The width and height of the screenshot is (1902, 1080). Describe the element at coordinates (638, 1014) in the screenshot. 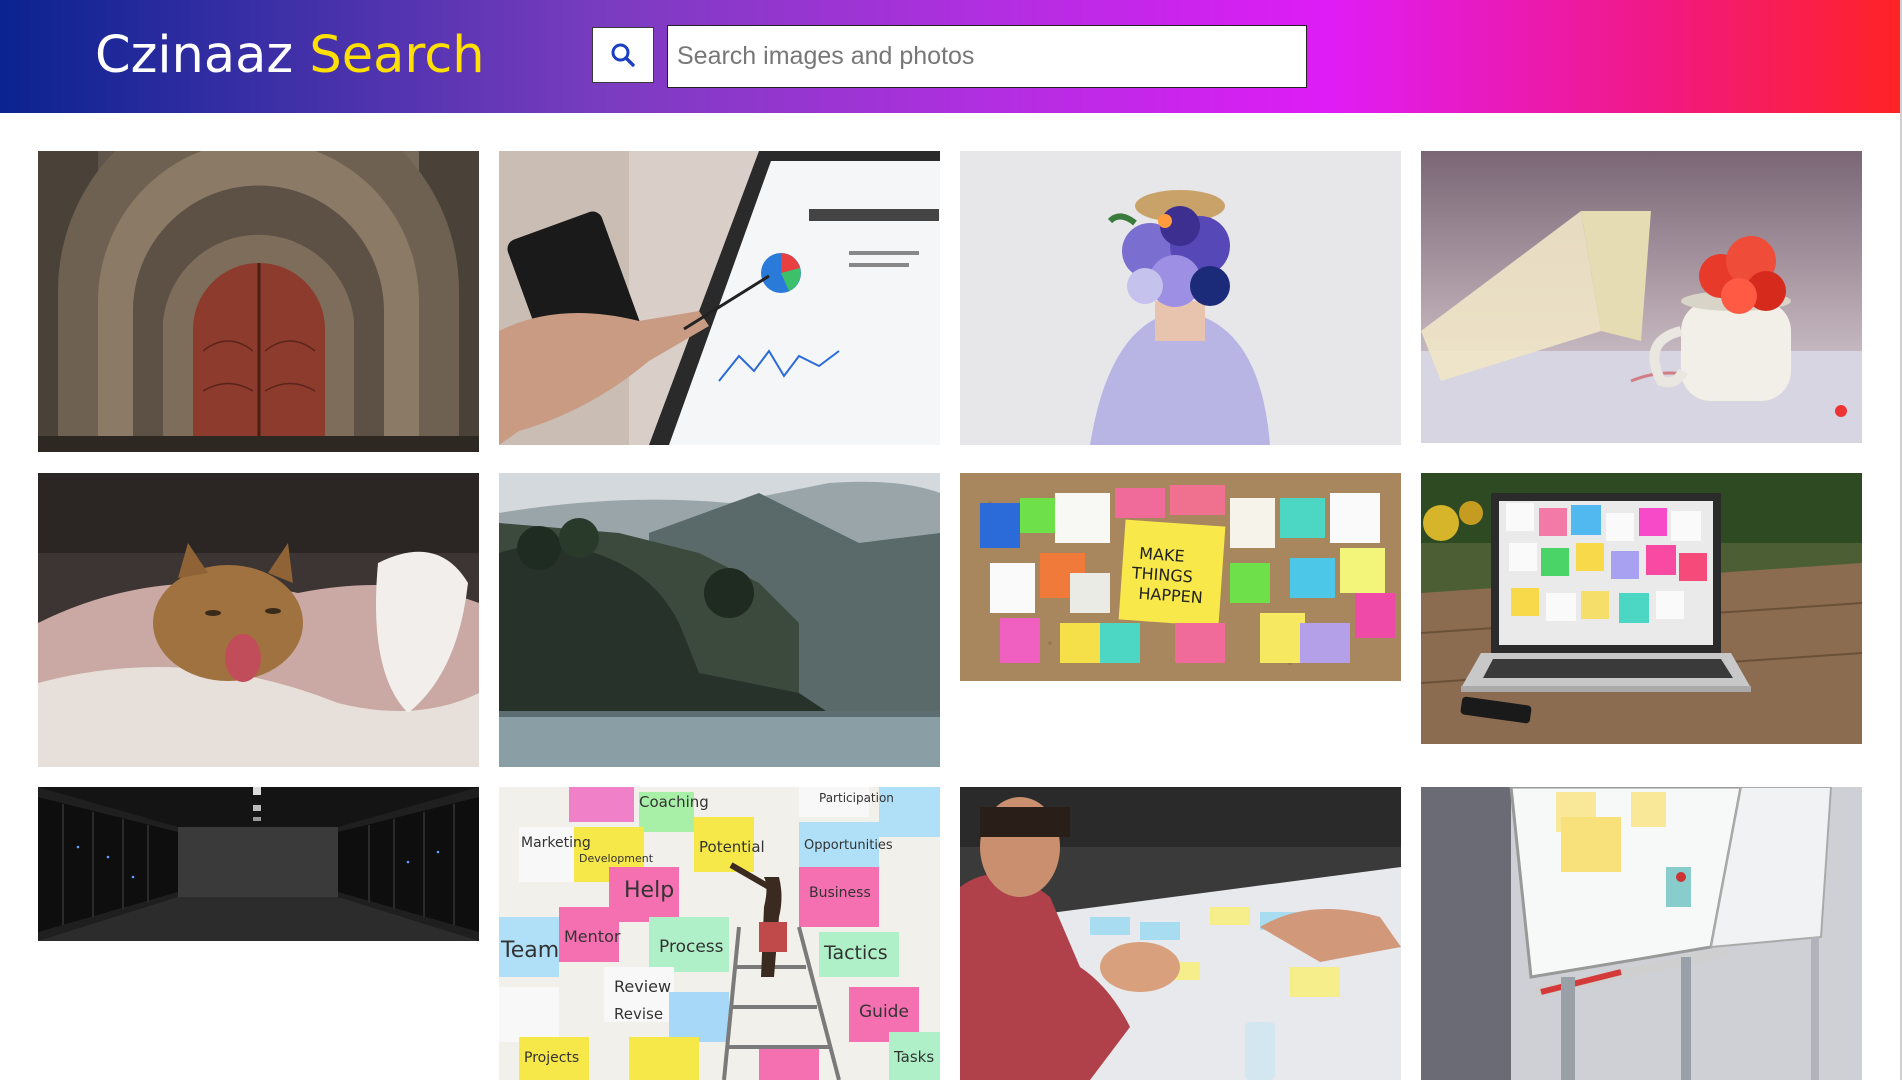

I see `note-word-revise: Revise` at that location.